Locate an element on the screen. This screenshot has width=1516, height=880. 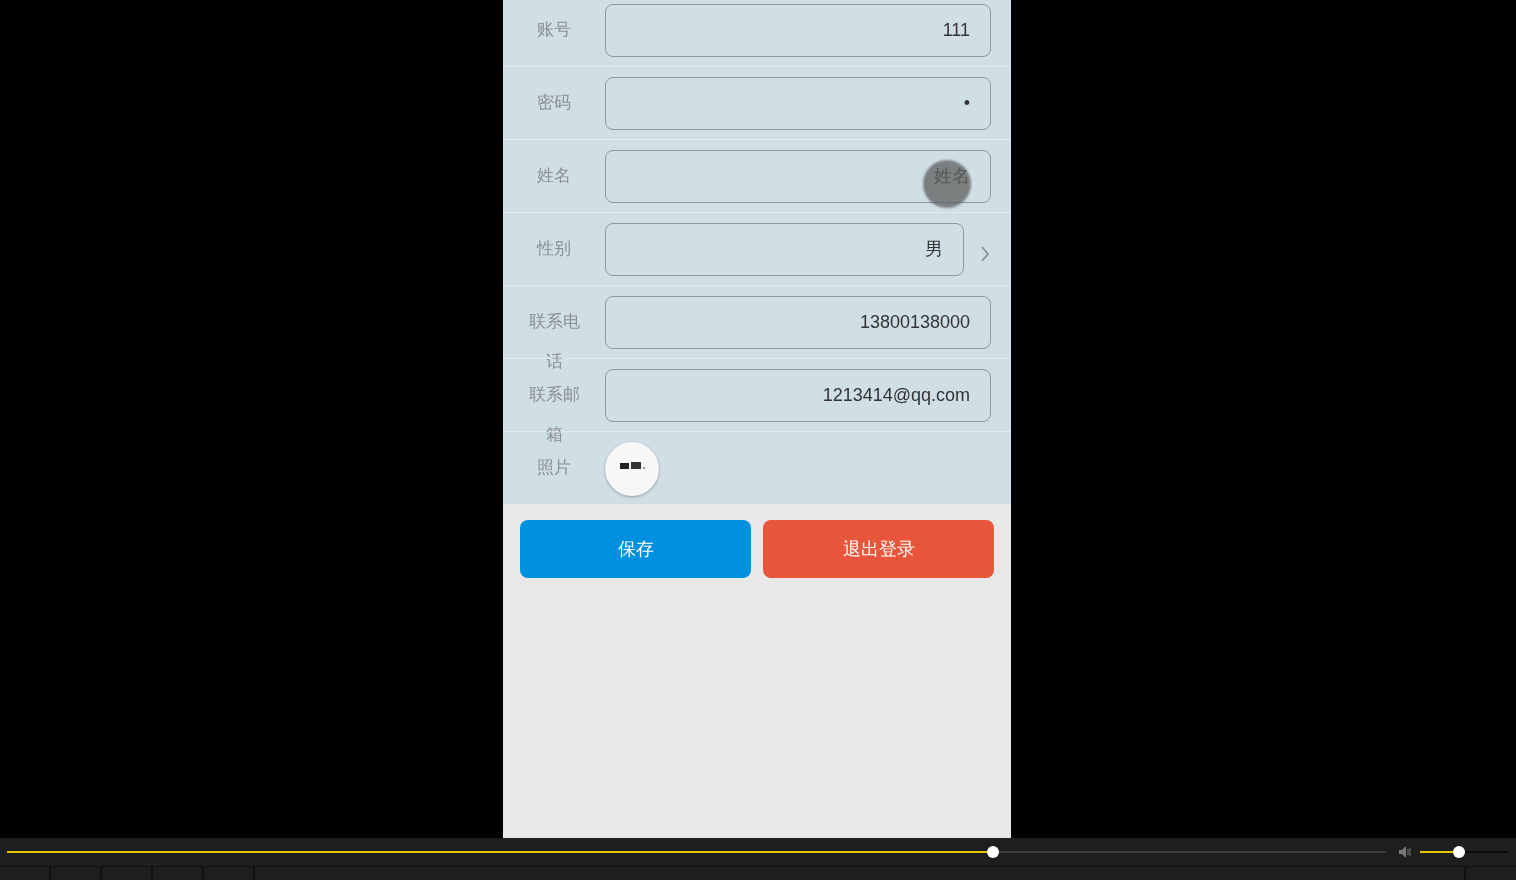
text-field: 1213414@qq.com is located at coordinates (798, 395).